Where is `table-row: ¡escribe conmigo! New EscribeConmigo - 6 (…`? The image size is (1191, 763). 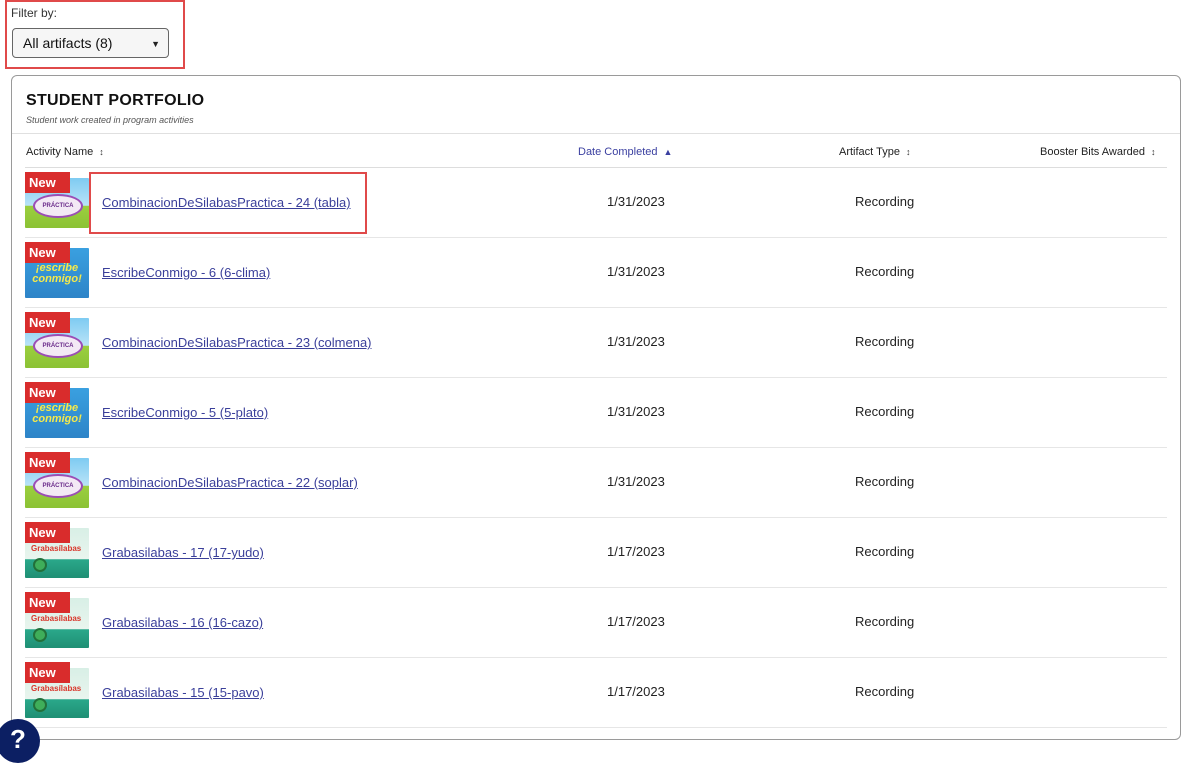
table-row: ¡escribe conmigo! New EscribeConmigo - 6 (… is located at coordinates (596, 273).